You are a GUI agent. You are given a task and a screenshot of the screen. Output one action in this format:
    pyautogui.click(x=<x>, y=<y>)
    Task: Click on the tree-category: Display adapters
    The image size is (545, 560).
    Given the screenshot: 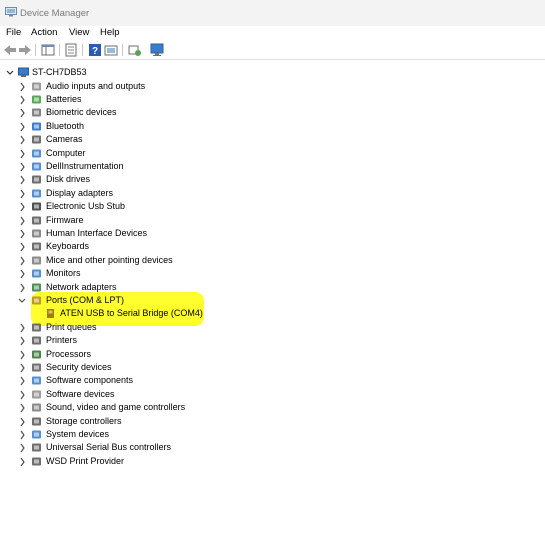 What is the action you would take?
    pyautogui.click(x=272, y=193)
    